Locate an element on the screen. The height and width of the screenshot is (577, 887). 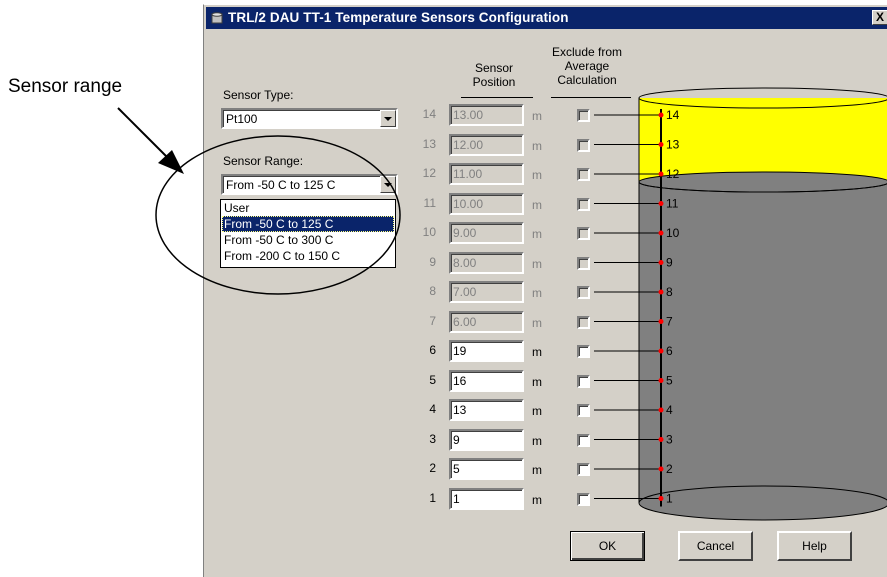
exclude-header-rule is located at coordinates (591, 97).